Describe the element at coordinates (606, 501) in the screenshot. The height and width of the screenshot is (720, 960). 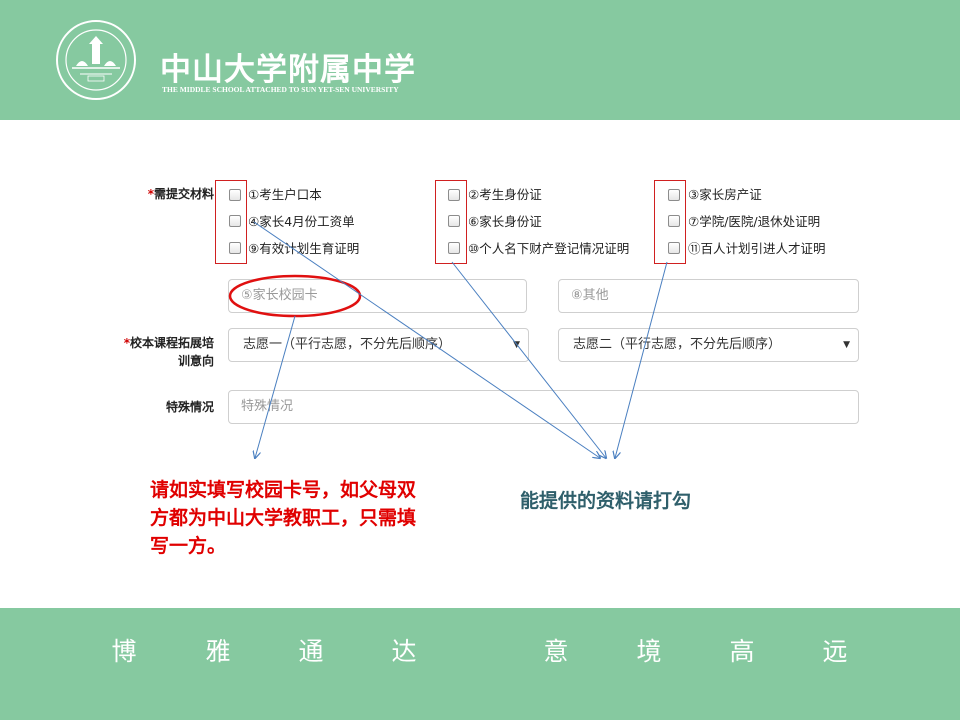
I see `check-materials-note: 能提供的资料请打勾` at that location.